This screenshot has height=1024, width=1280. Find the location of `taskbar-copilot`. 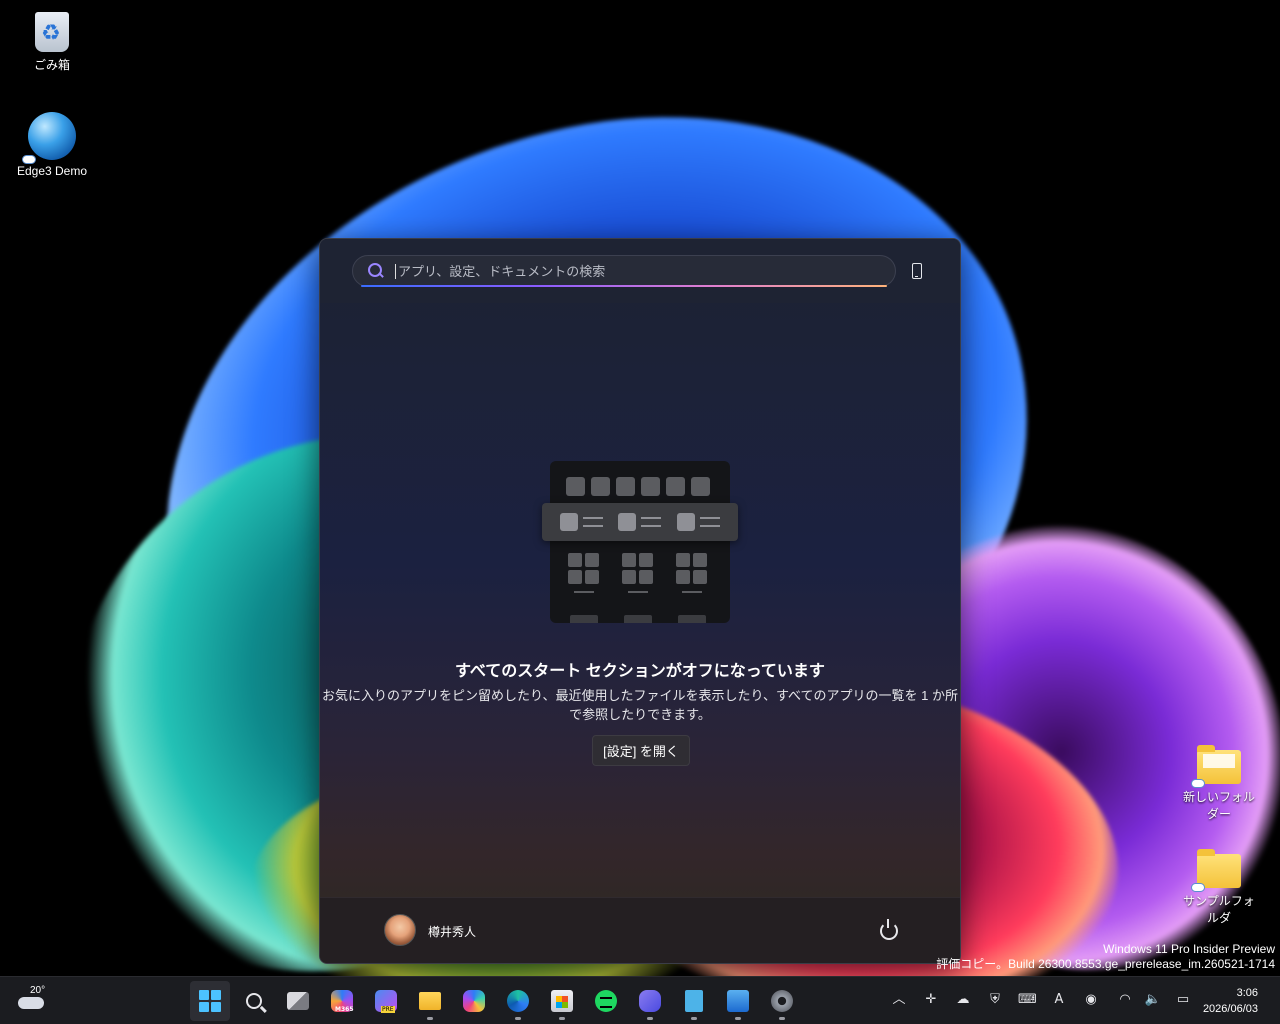

taskbar-copilot is located at coordinates (474, 1001).